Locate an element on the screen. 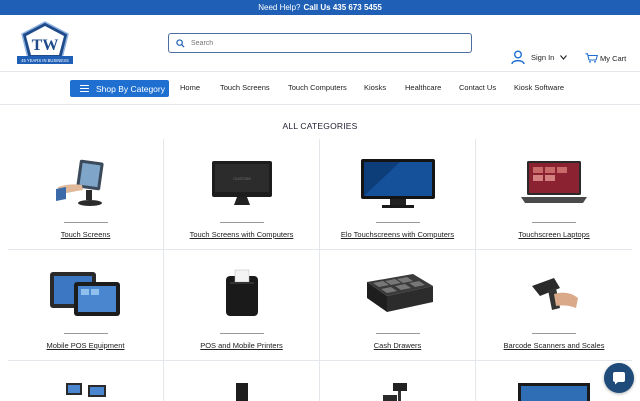 This screenshot has height=401, width=640. chevron-down-icon is located at coordinates (564, 57).